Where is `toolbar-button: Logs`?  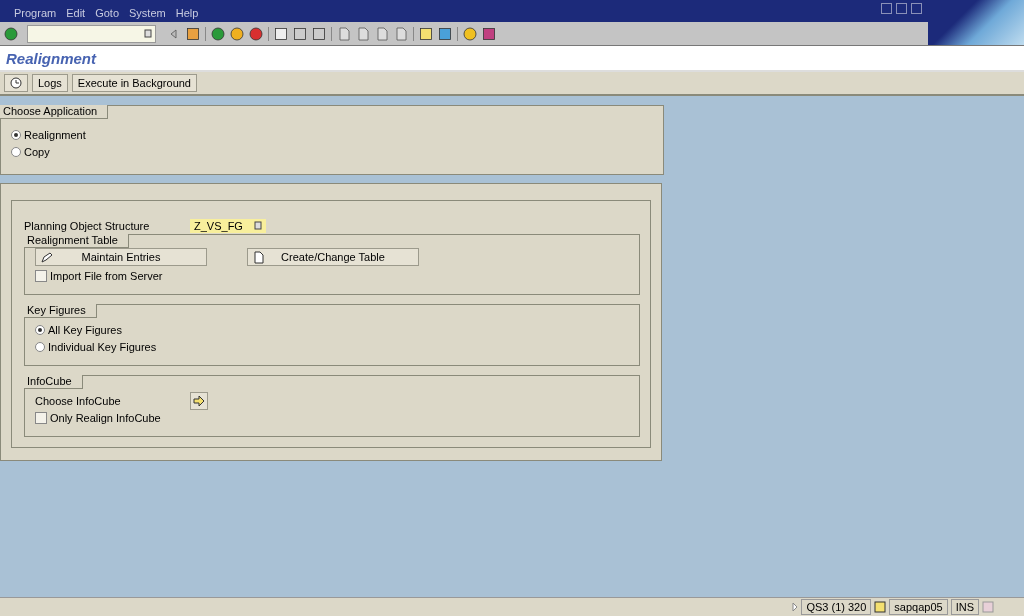 toolbar-button: Logs is located at coordinates (50, 83).